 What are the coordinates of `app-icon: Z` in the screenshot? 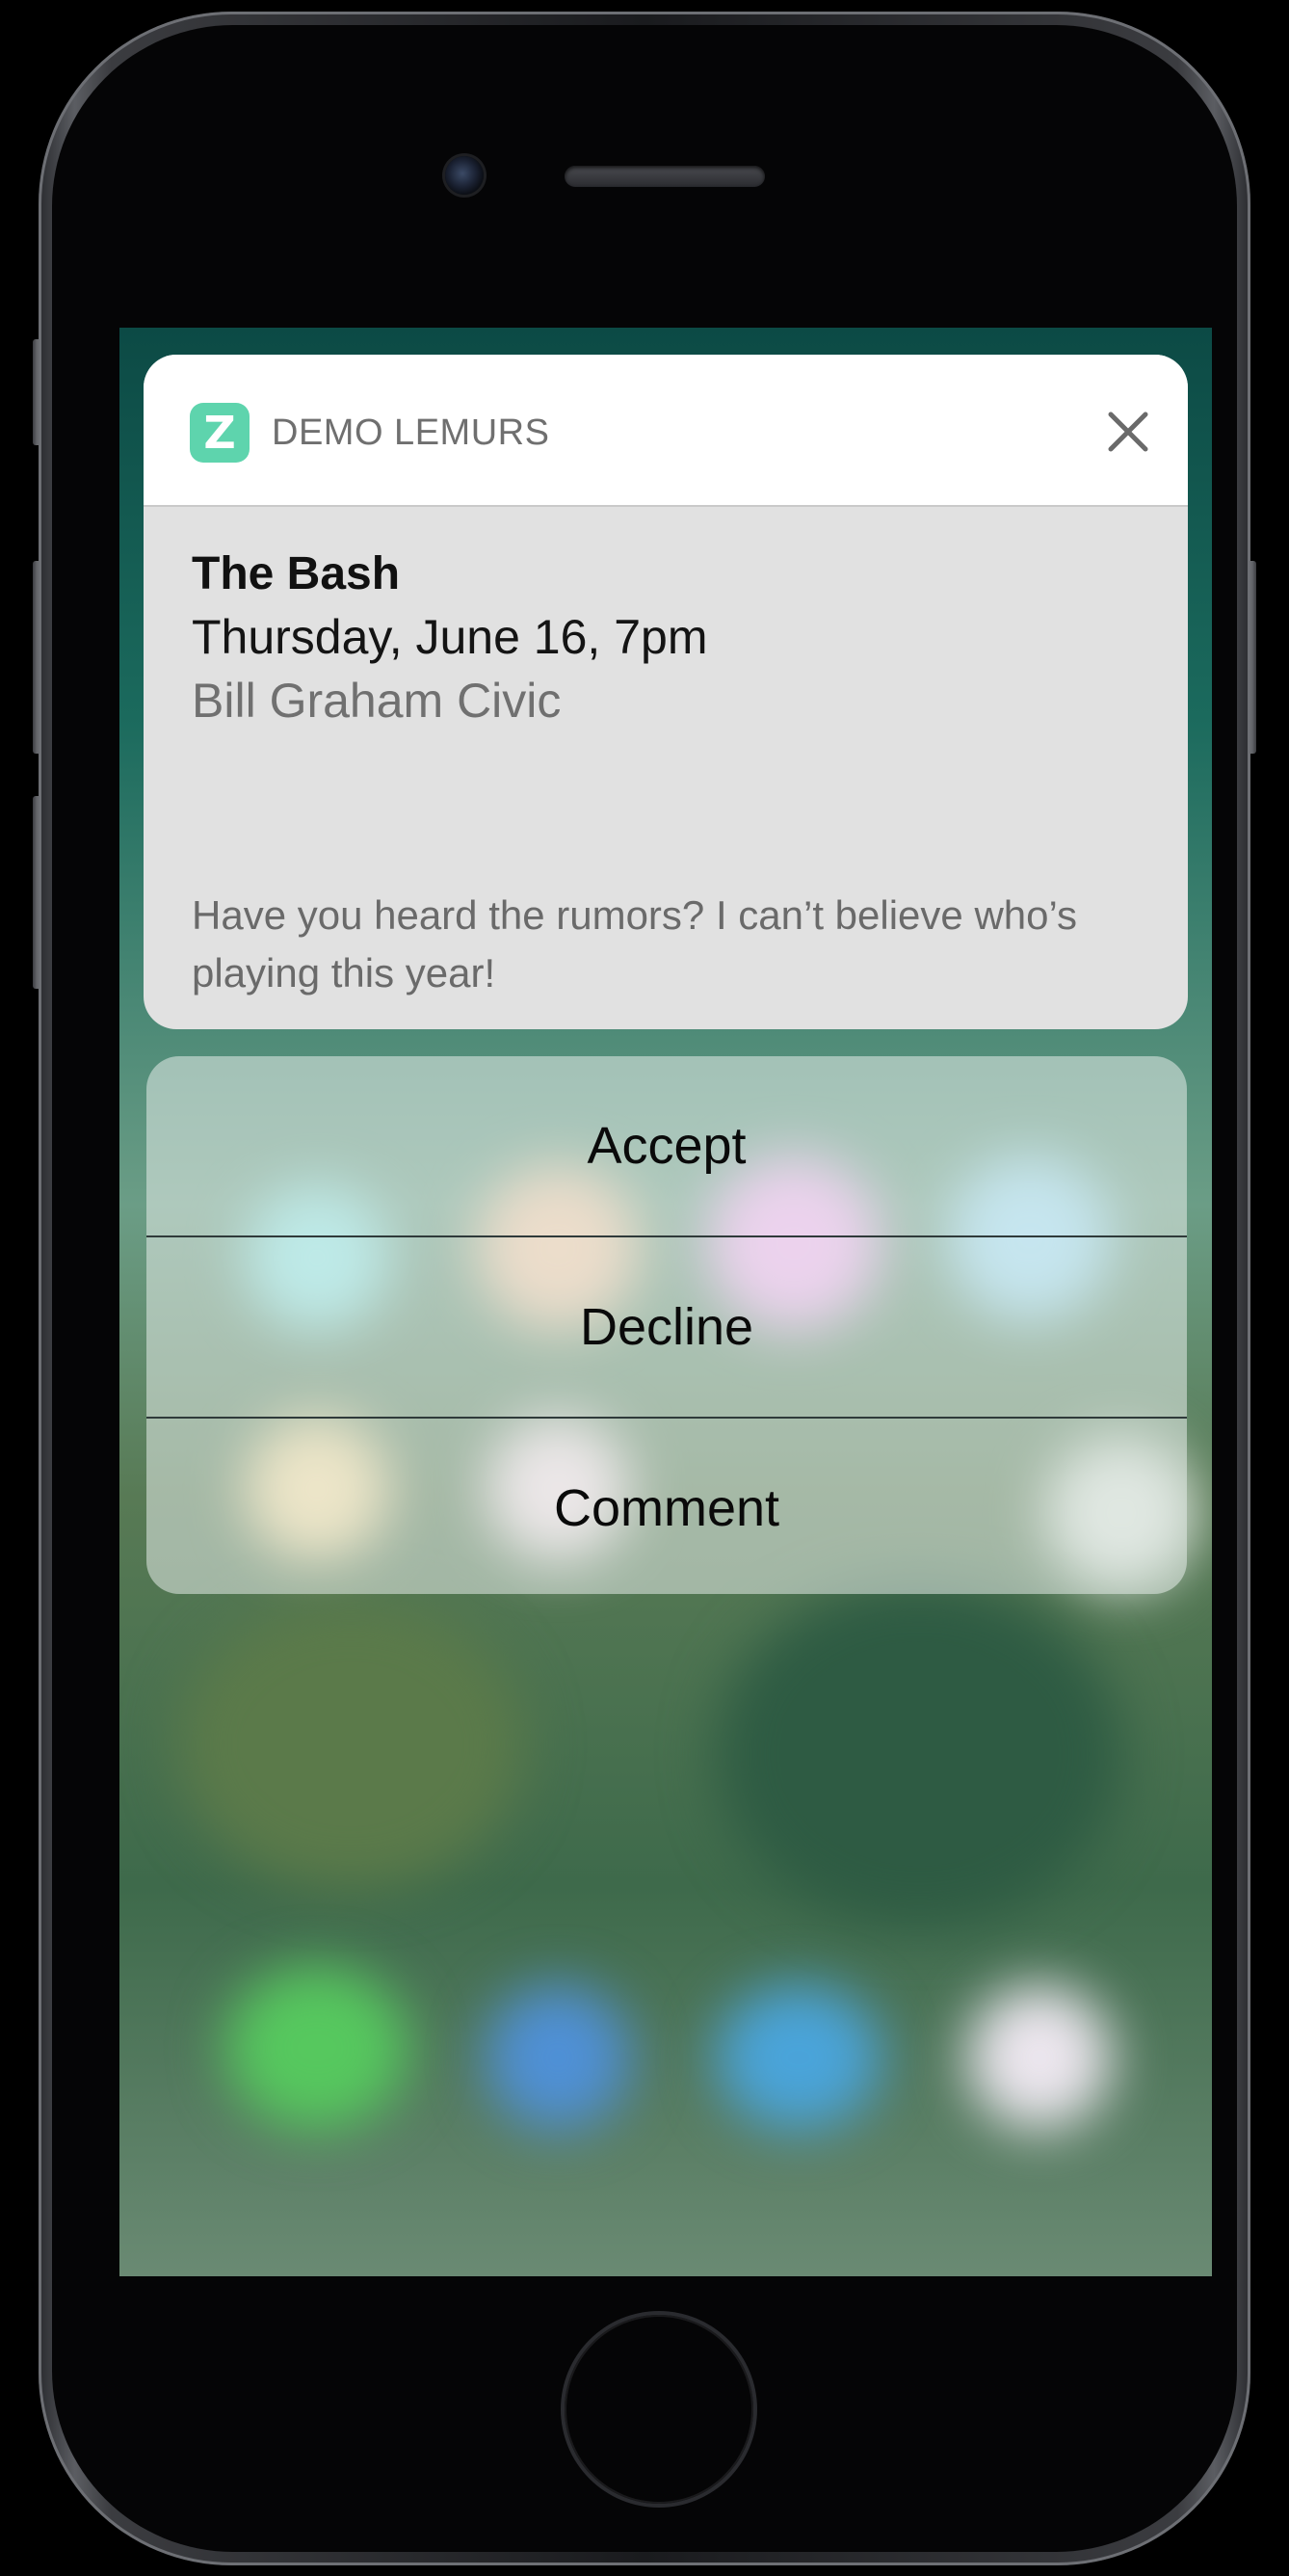 It's located at (220, 433).